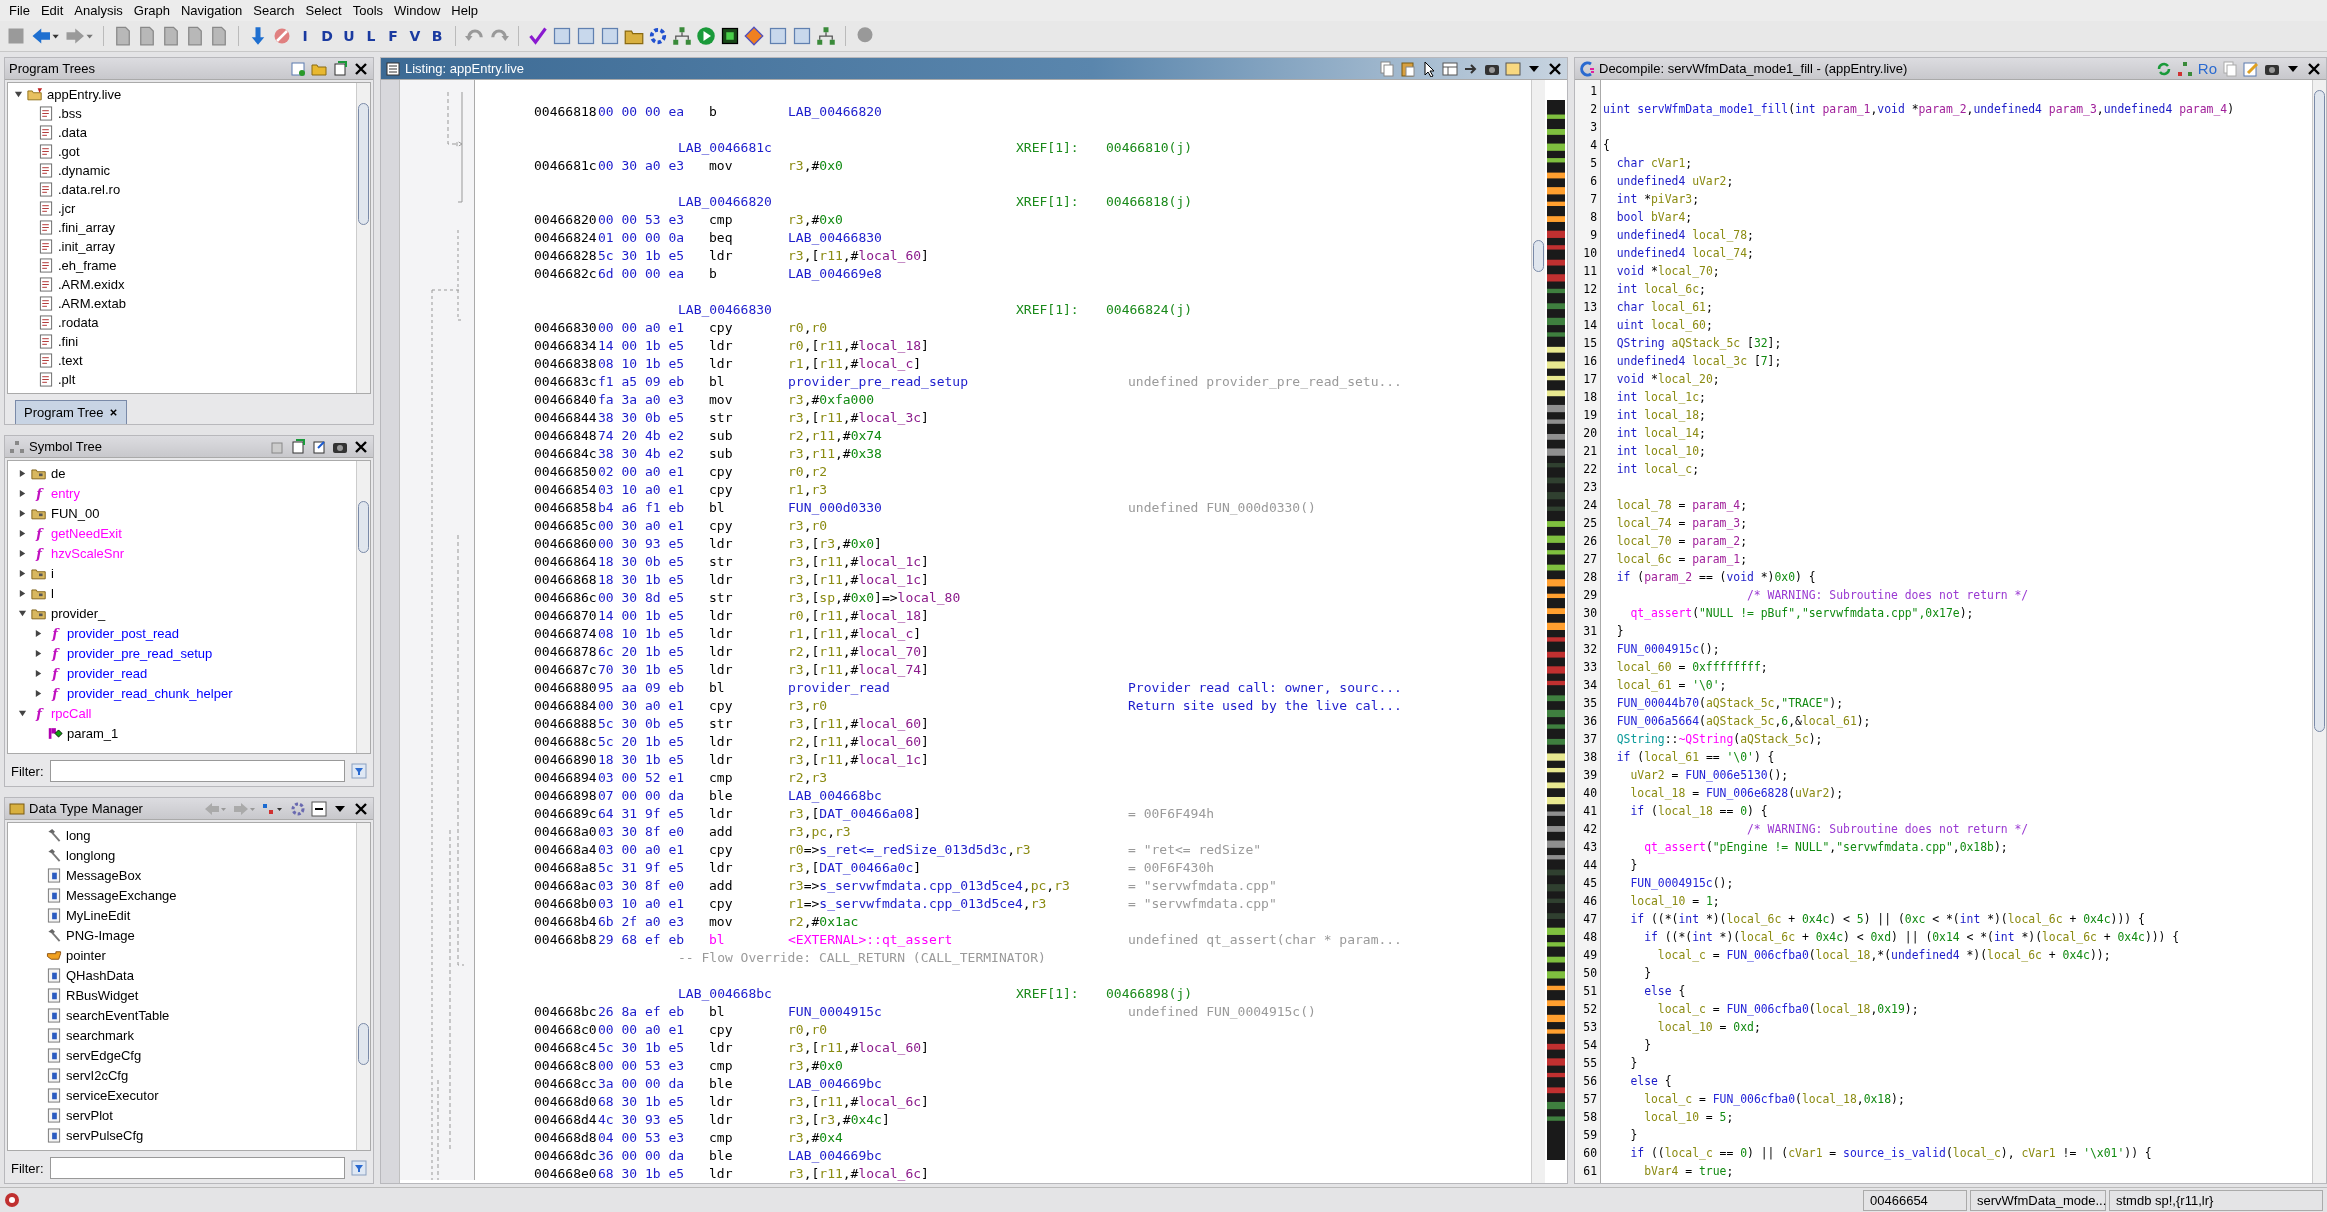  Describe the element at coordinates (104, 875) in the screenshot. I see `tree-item: MessageBox` at that location.